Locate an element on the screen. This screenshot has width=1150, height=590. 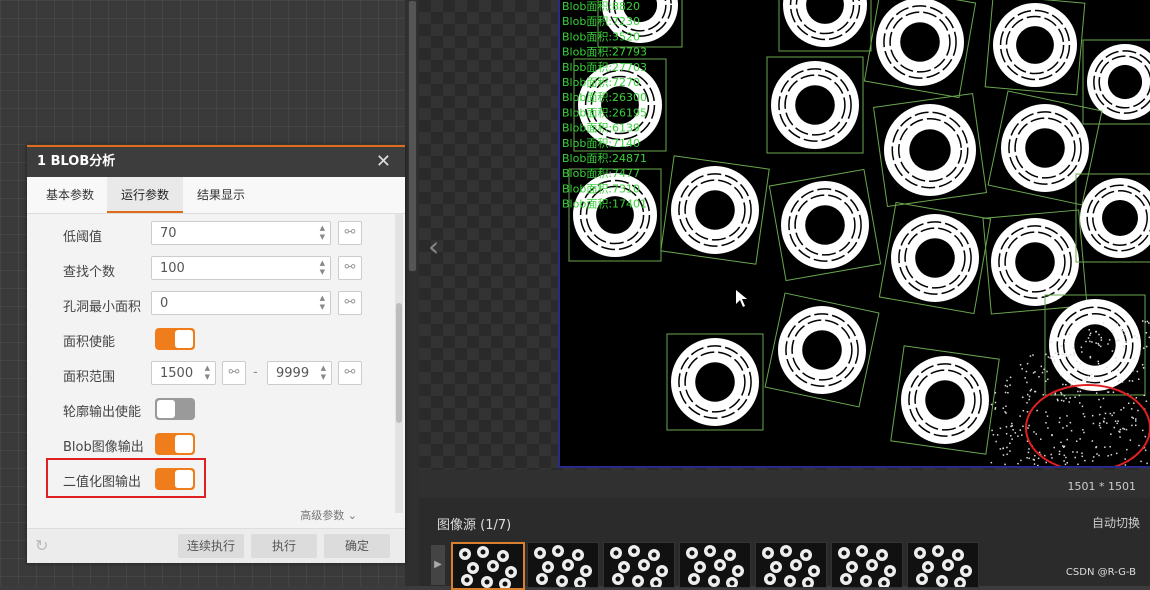
panel-footer: ↻ 连续执行 执行 确定 is located at coordinates (216, 545).